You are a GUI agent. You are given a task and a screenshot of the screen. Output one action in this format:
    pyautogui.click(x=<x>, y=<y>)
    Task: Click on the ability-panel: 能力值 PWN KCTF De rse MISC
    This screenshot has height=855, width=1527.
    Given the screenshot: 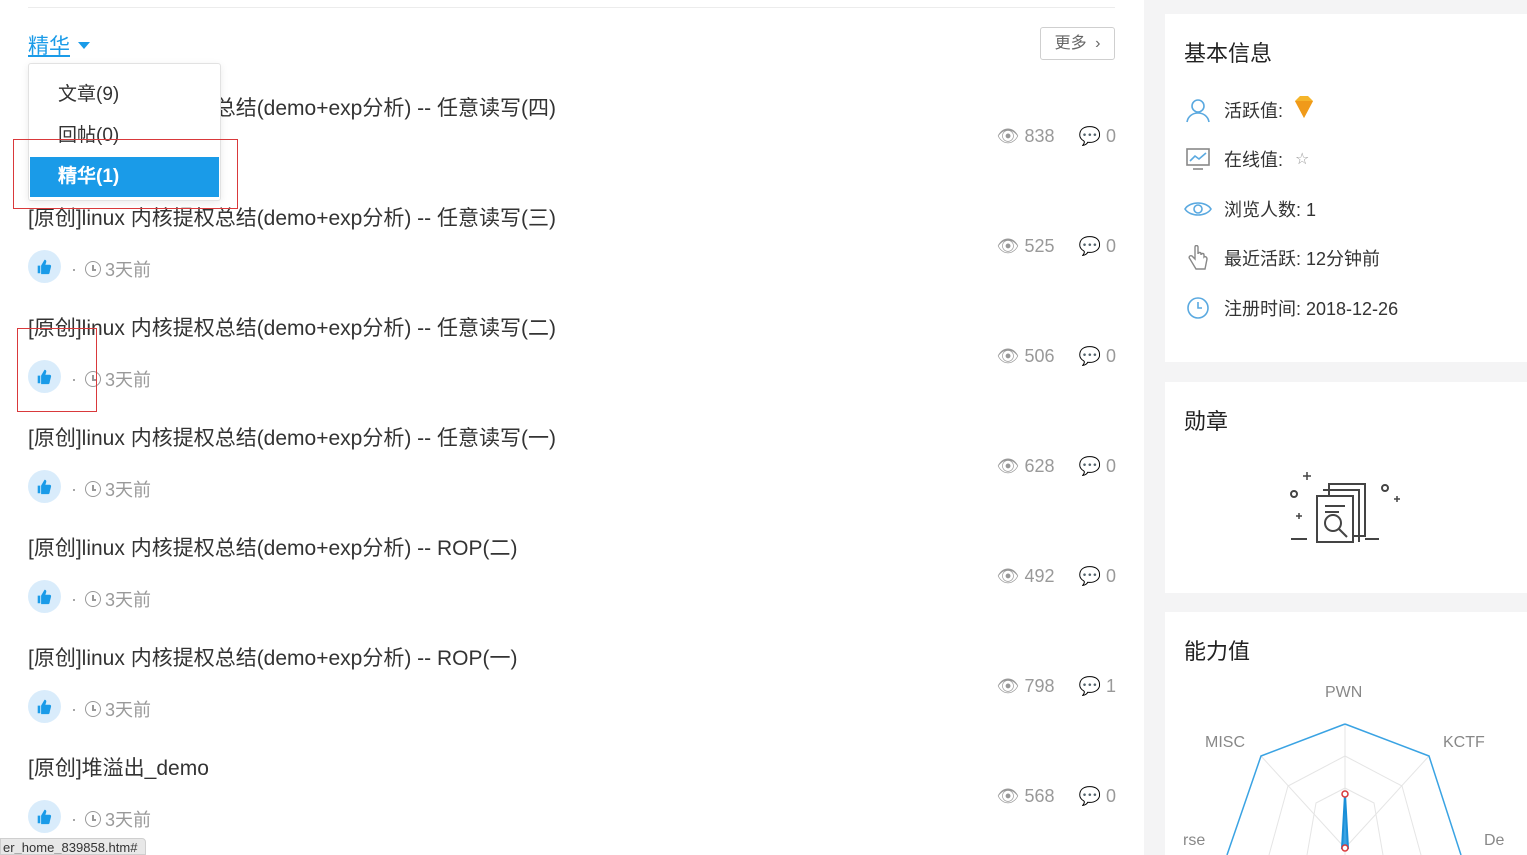 What is the action you would take?
    pyautogui.click(x=1346, y=733)
    